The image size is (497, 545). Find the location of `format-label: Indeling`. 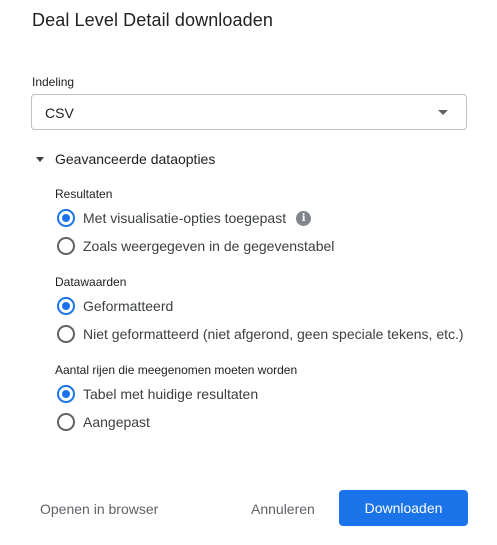

format-label: Indeling is located at coordinates (53, 82).